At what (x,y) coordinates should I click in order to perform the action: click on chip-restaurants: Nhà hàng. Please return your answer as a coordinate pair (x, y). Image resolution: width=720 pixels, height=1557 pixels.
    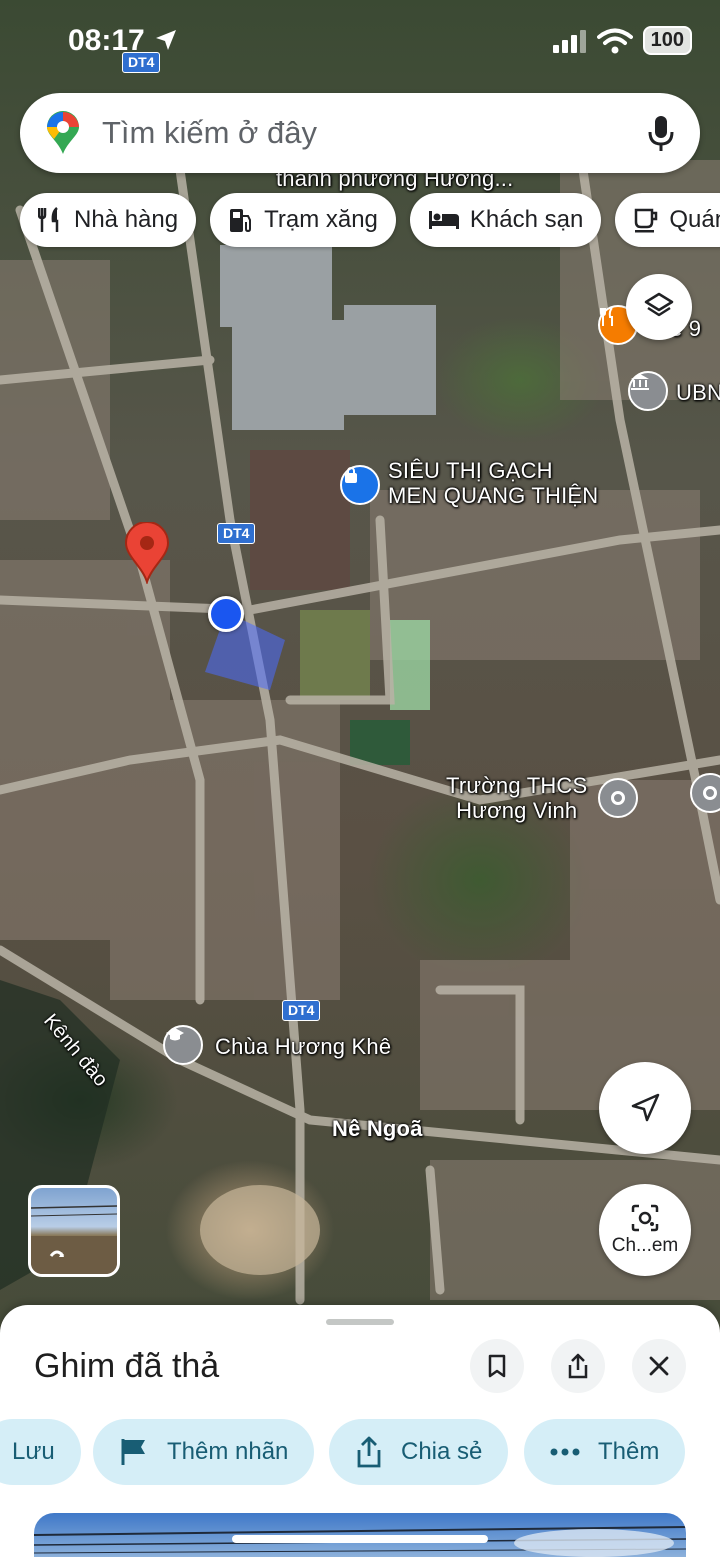
    Looking at the image, I should click on (108, 220).